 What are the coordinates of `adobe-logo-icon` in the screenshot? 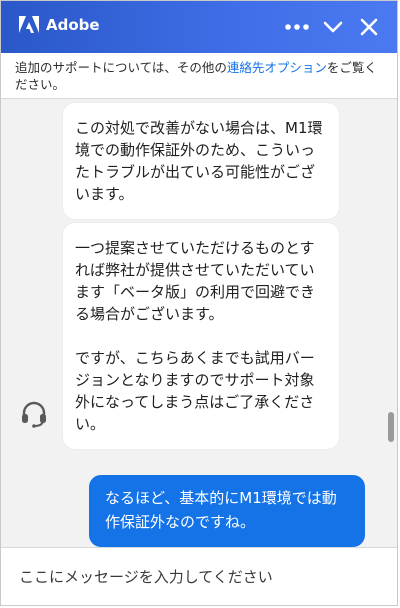 It's located at (29, 24).